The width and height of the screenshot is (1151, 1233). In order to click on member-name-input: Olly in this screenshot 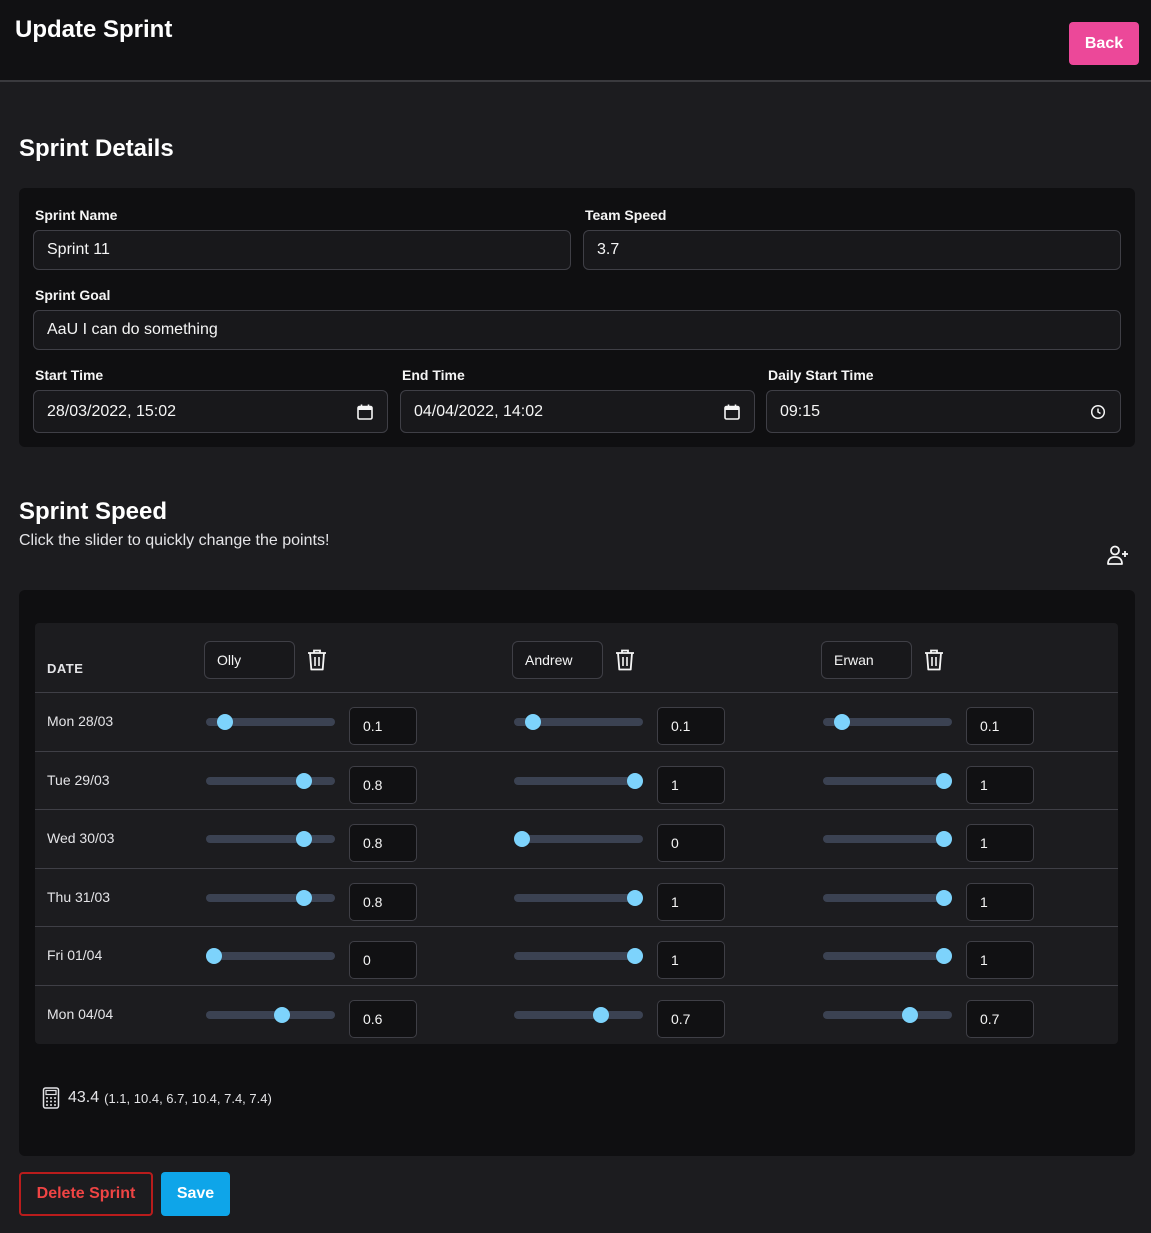, I will do `click(249, 660)`.